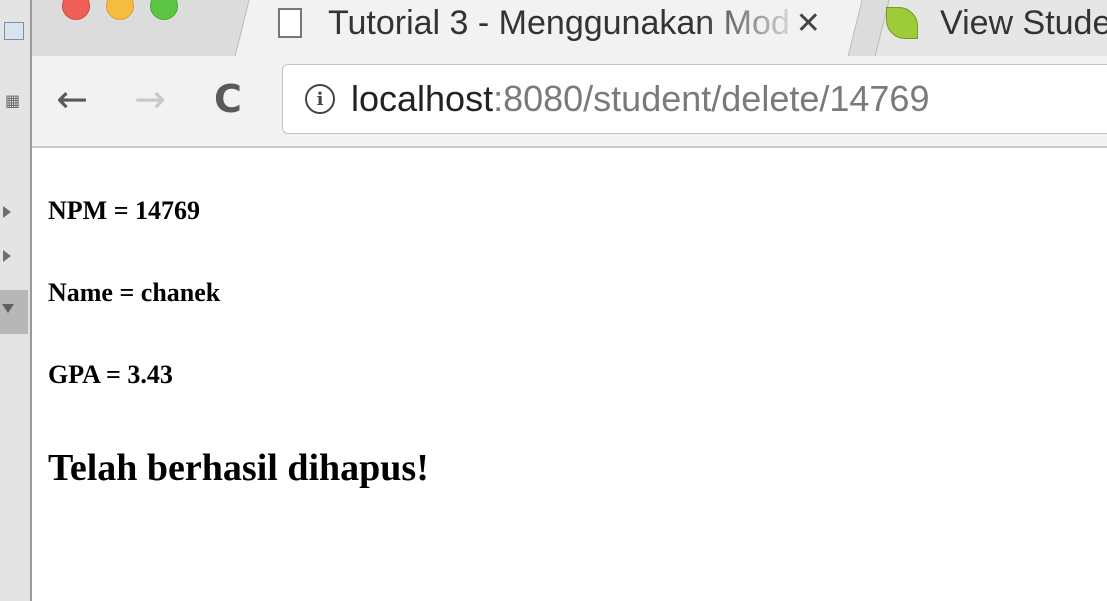 The image size is (1107, 601). I want to click on back-button: ←, so click(72, 99).